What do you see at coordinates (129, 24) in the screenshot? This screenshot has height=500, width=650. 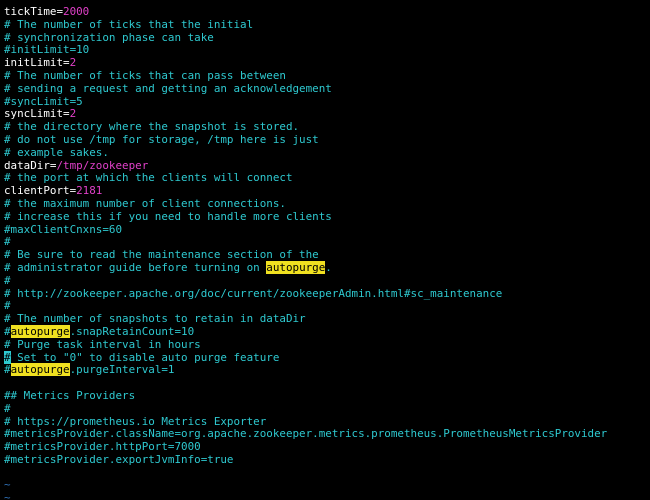 I see `comment-text: # The number of ticks that the initial` at bounding box center [129, 24].